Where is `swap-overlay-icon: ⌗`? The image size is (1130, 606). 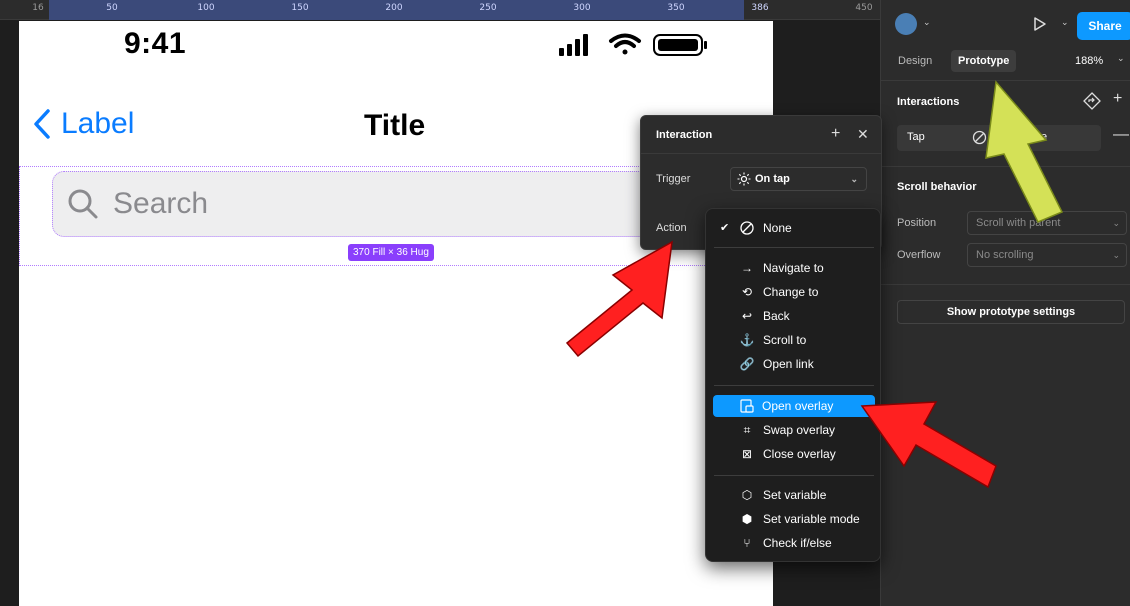 swap-overlay-icon: ⌗ is located at coordinates (747, 430).